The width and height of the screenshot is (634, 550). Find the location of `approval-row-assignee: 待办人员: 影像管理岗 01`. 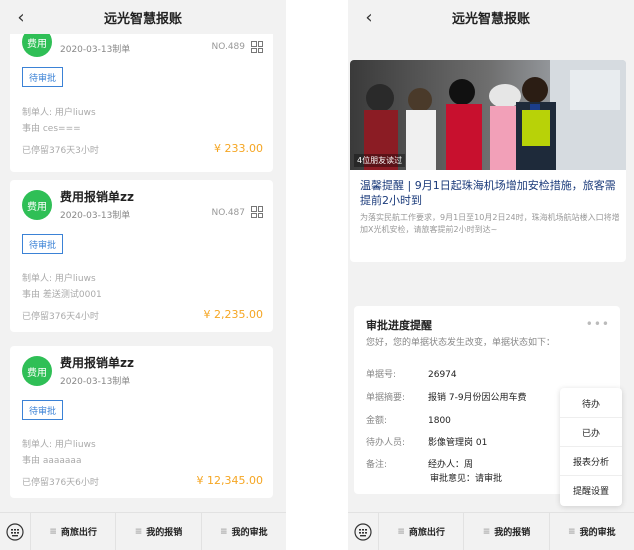

approval-row-assignee: 待办人员: 影像管理岗 01 is located at coordinates (426, 441).